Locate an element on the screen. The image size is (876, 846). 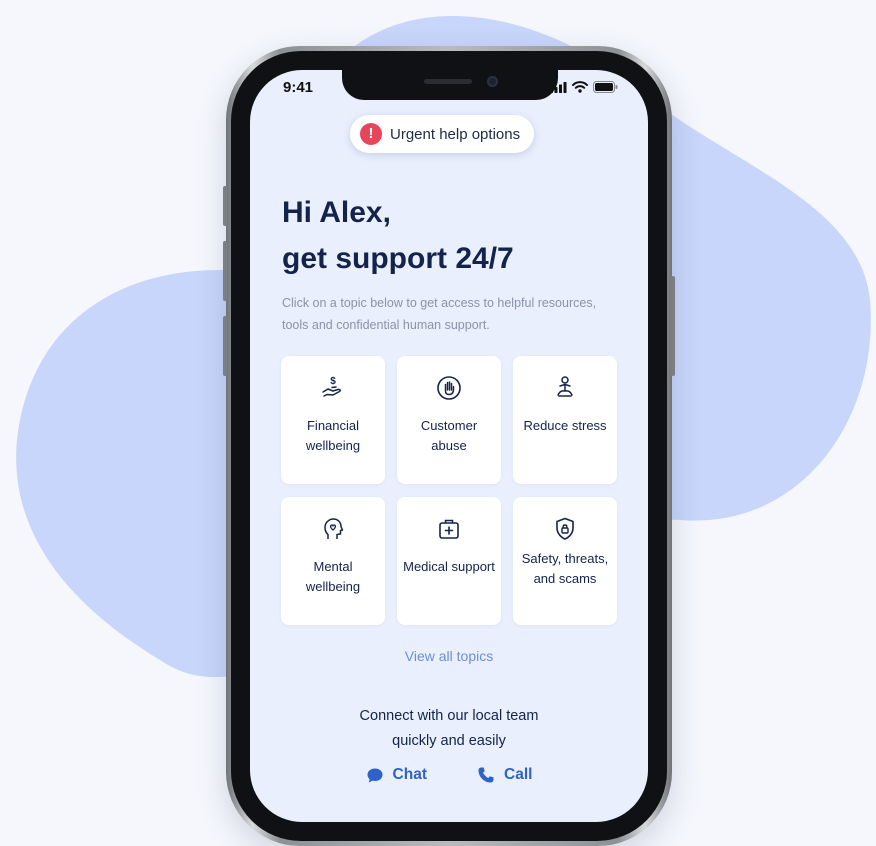
meditation-icon is located at coordinates (565, 386).